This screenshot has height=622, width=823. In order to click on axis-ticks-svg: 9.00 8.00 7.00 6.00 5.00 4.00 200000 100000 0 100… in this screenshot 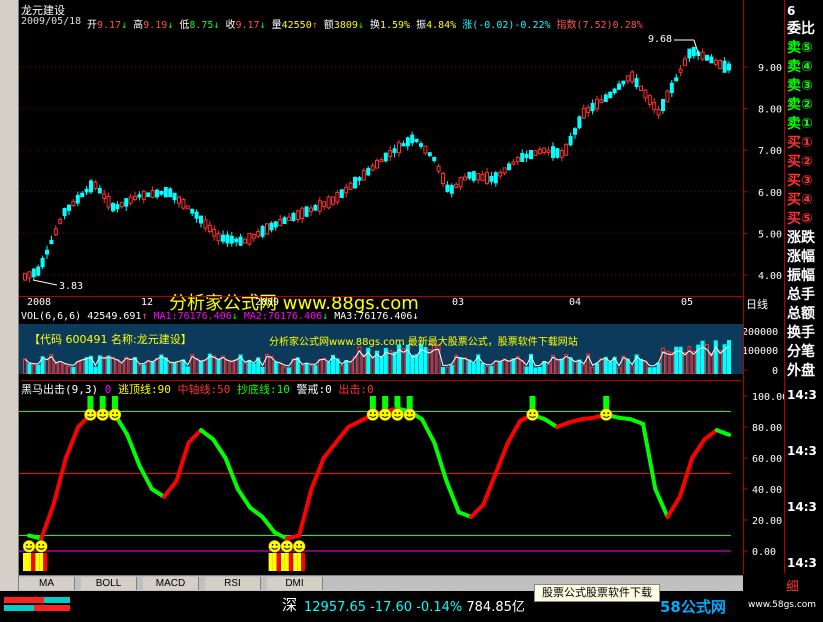, I will do `click(764, 310)`.